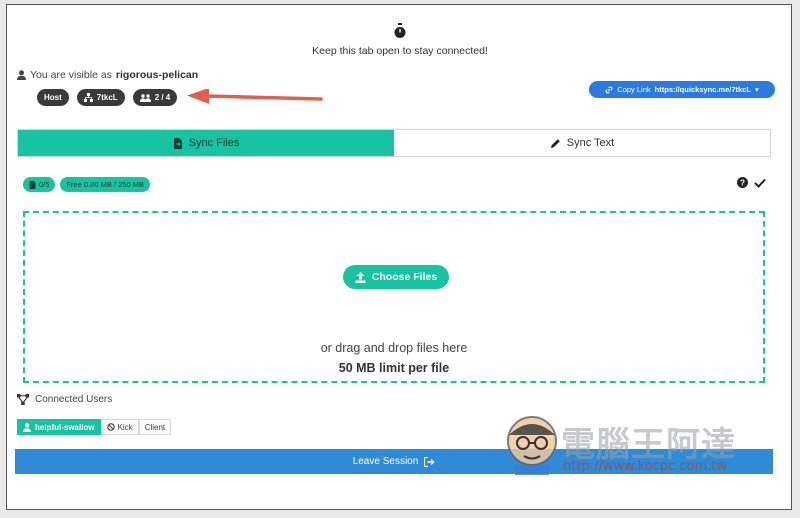 The image size is (800, 518). I want to click on help-actions: ?, so click(751, 182).